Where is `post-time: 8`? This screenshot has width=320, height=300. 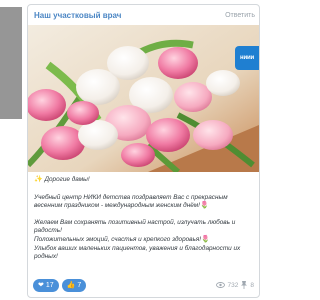 post-time: 8 is located at coordinates (252, 285).